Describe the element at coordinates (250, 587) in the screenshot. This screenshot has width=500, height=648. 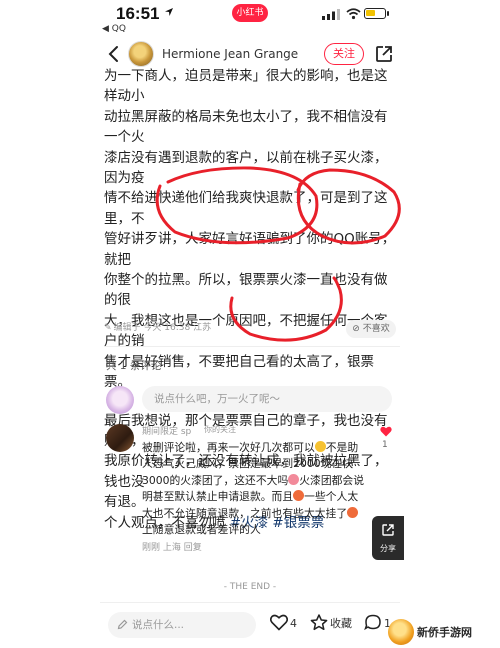
I see `end-marker: - THE END -` at that location.